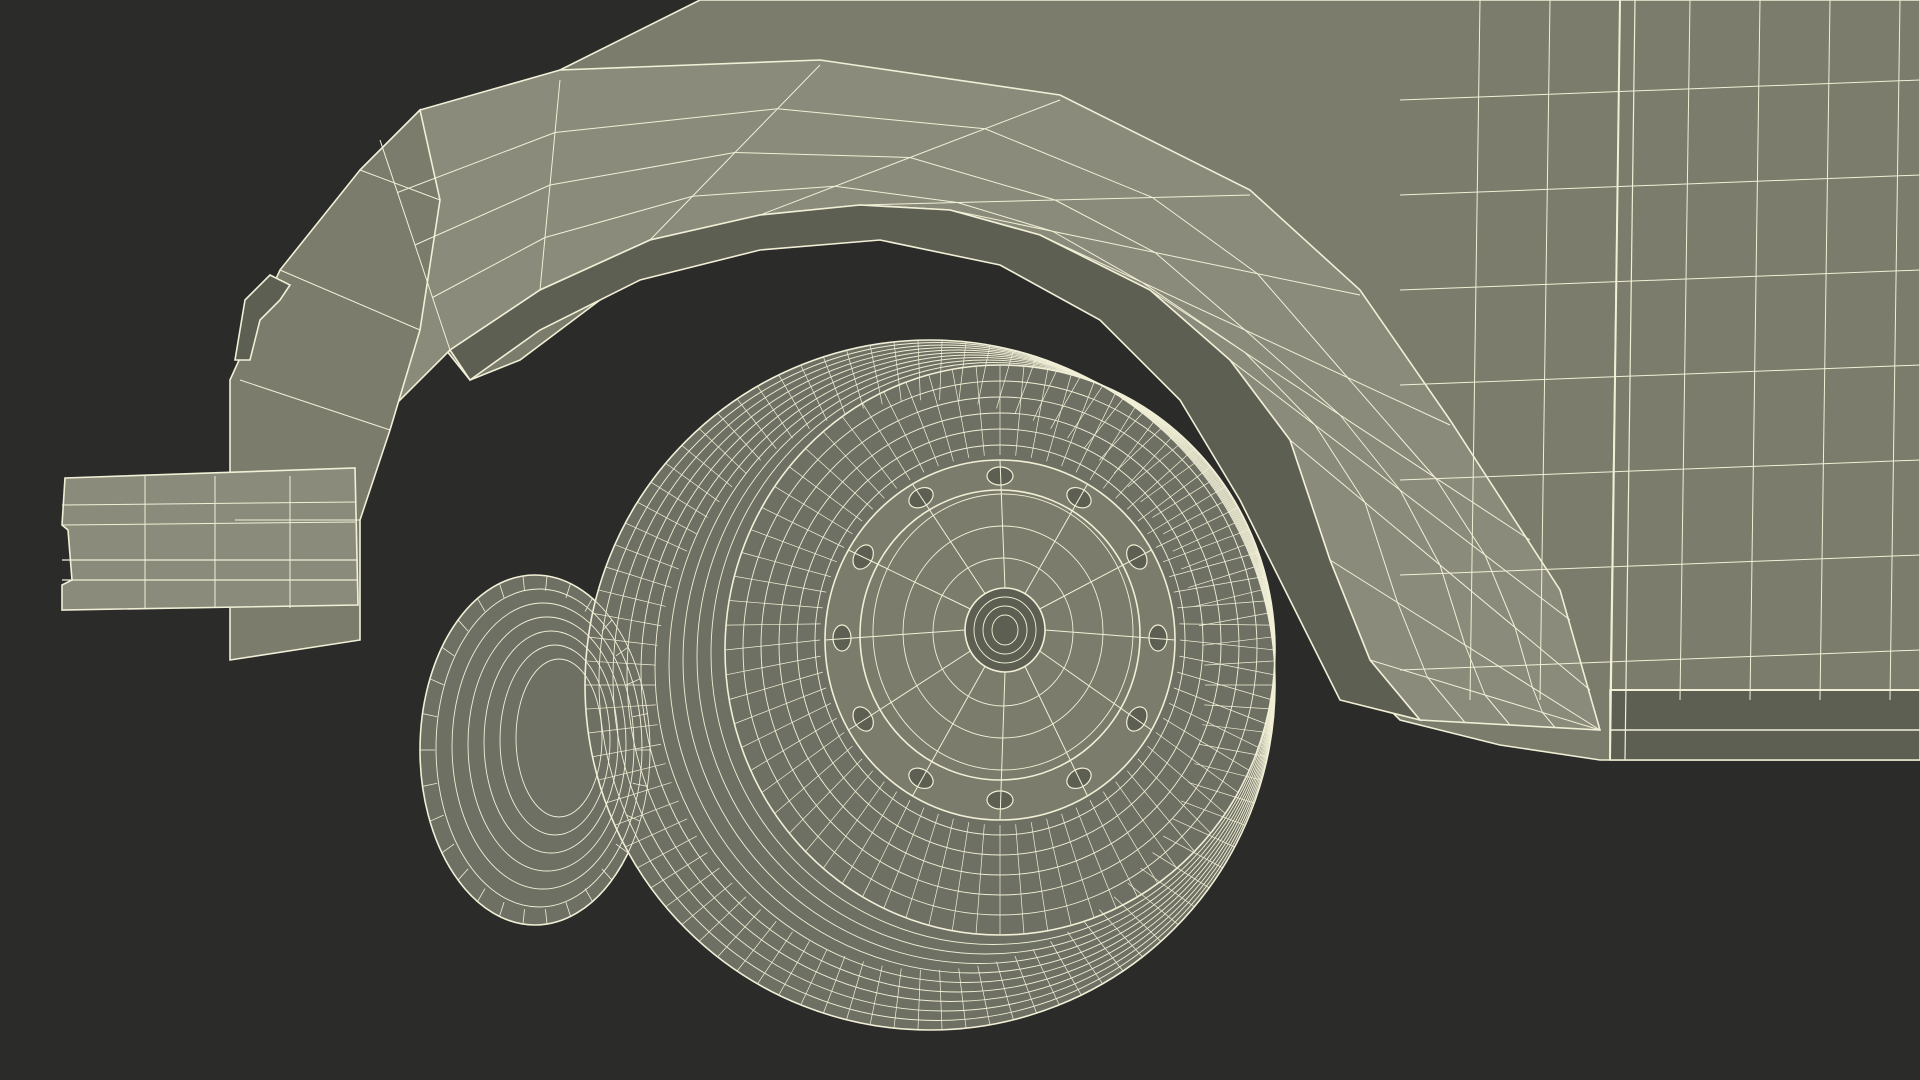  I want to click on rocker-panel, so click(1764, 725).